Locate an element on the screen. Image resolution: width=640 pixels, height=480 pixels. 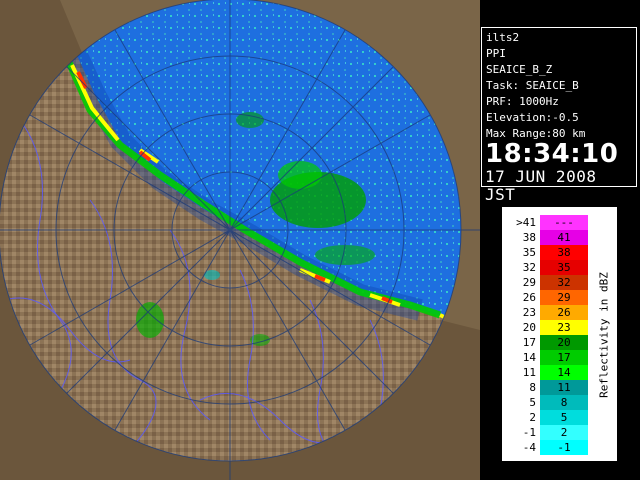
legend-low-value: 11 is located at coordinates (529, 372).